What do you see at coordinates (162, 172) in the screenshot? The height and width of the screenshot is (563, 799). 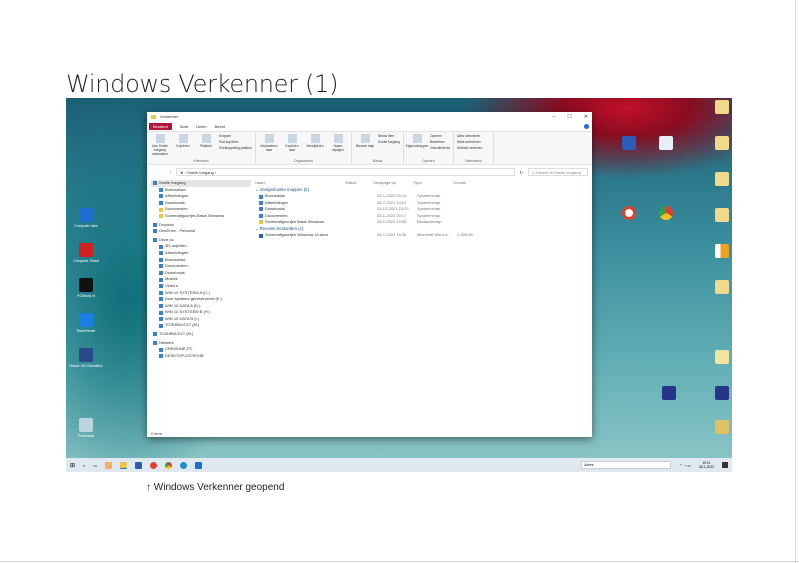 I see `forward-button: →` at bounding box center [162, 172].